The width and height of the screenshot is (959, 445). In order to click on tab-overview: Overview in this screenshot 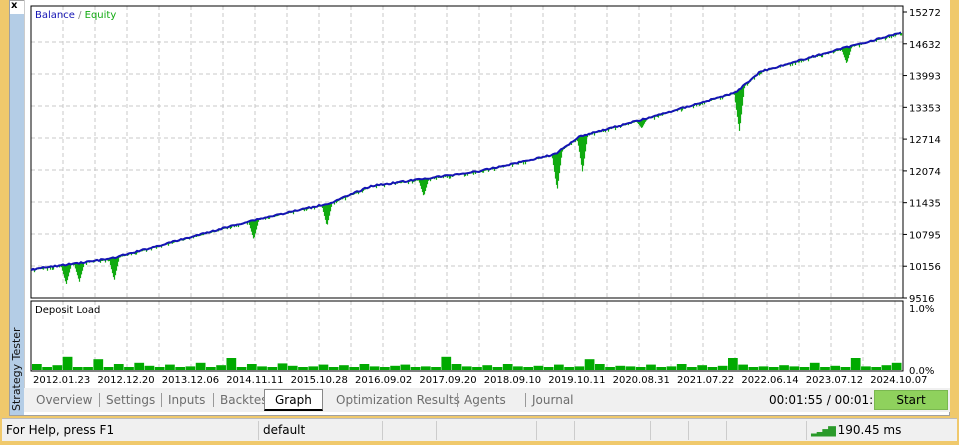, I will do `click(64, 400)`.